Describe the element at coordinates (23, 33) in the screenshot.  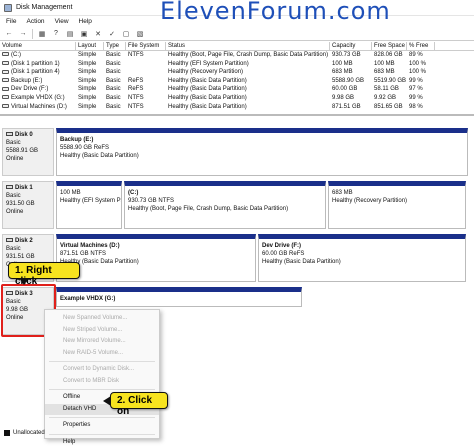
I see `forward-arrow-icon: →` at that location.